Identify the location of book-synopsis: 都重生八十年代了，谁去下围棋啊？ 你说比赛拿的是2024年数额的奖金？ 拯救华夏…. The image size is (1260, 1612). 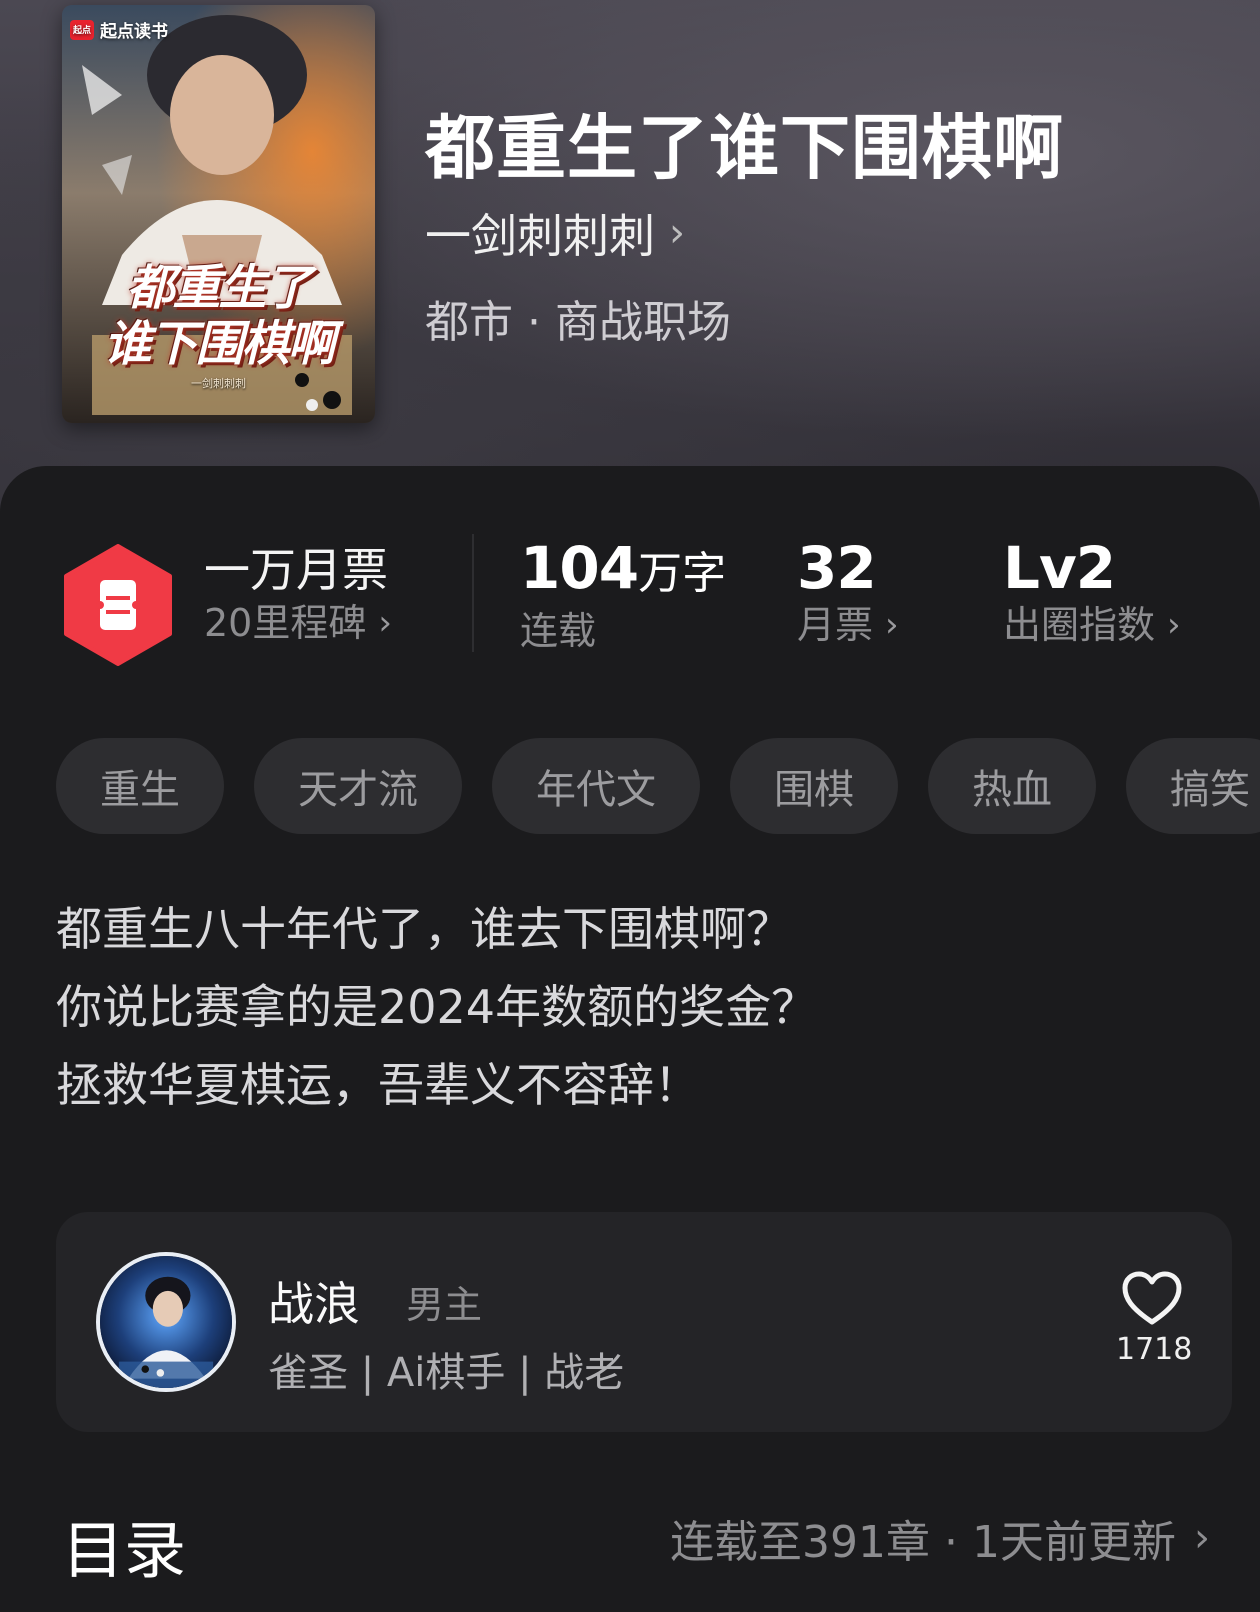
(631, 1007).